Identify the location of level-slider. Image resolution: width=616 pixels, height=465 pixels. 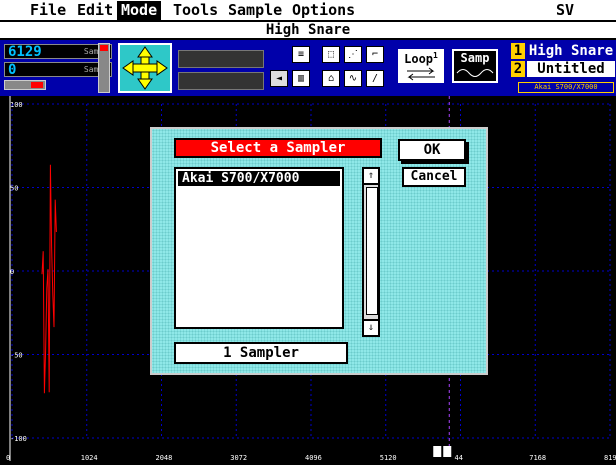
(104, 68).